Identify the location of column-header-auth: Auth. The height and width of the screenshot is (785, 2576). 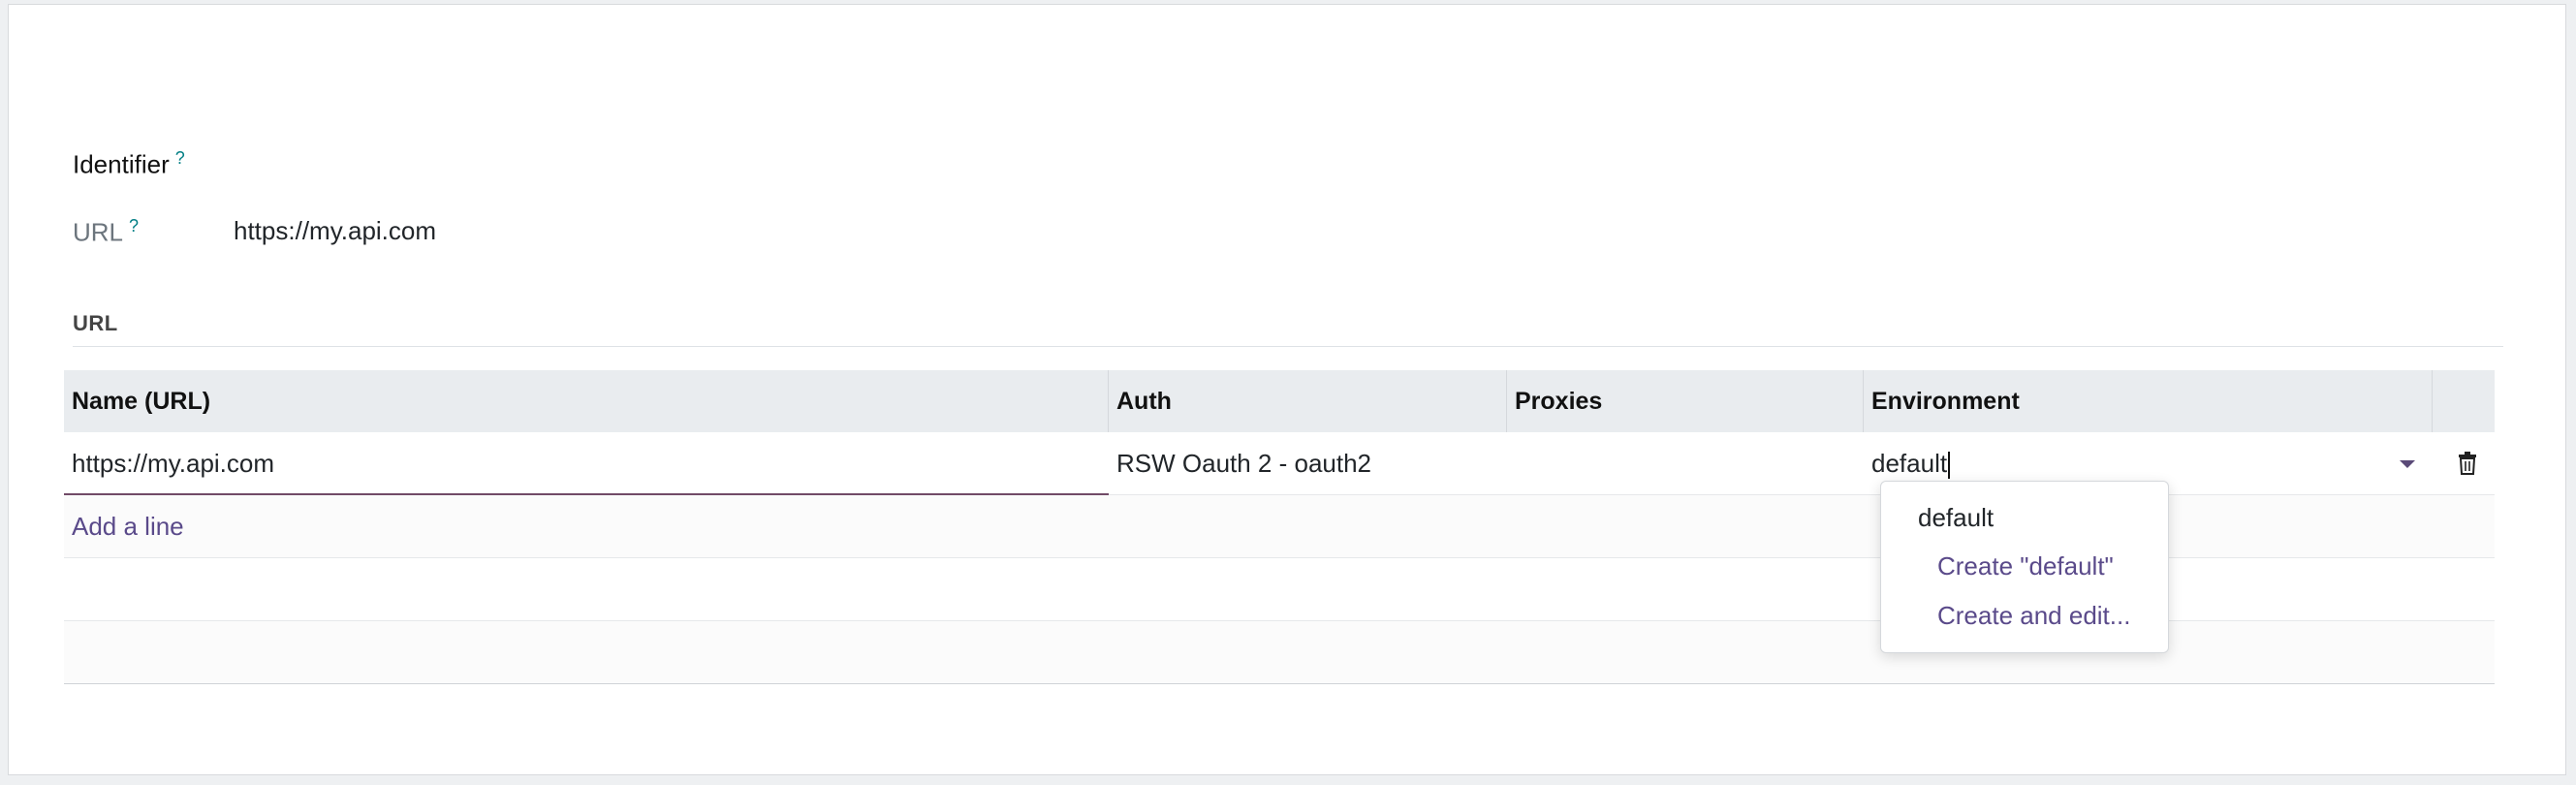
(1308, 401).